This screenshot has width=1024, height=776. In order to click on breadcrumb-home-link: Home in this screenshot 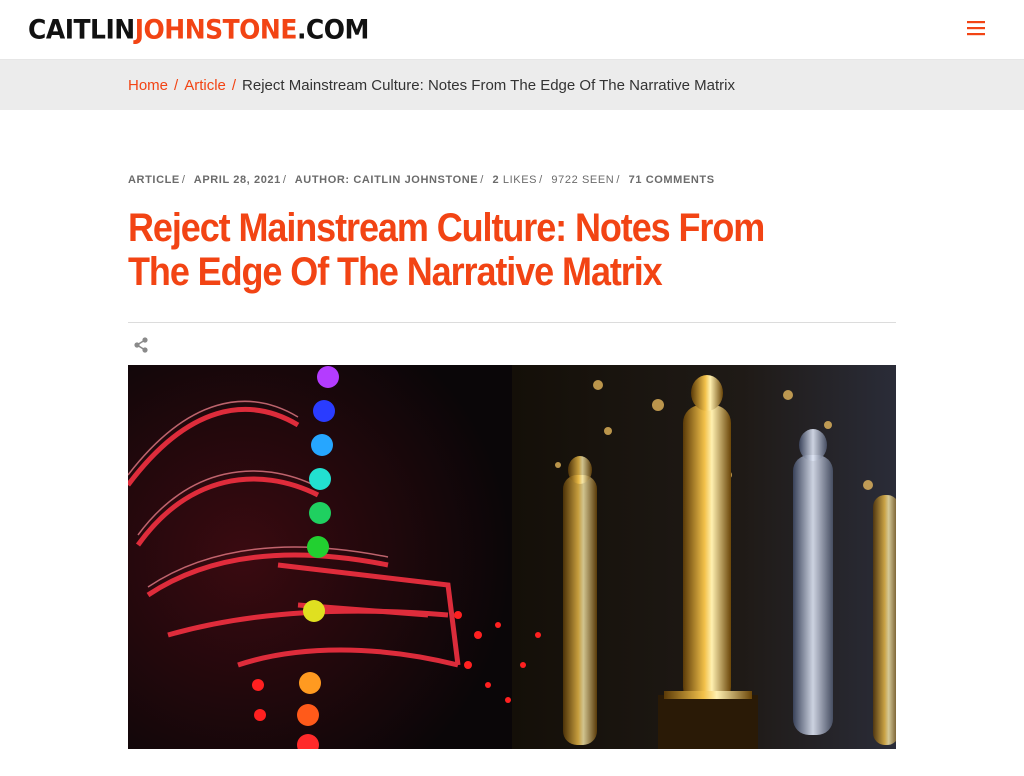, I will do `click(148, 85)`.